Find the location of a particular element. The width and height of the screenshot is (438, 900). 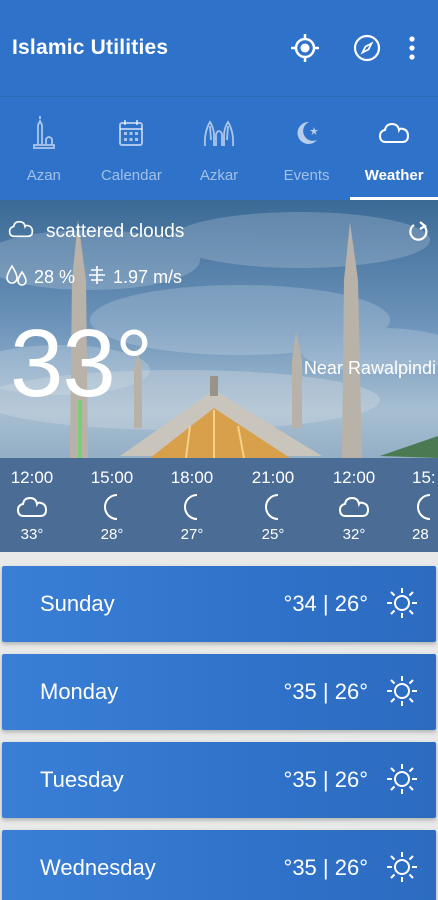

more-vert-icon is located at coordinates (412, 48).